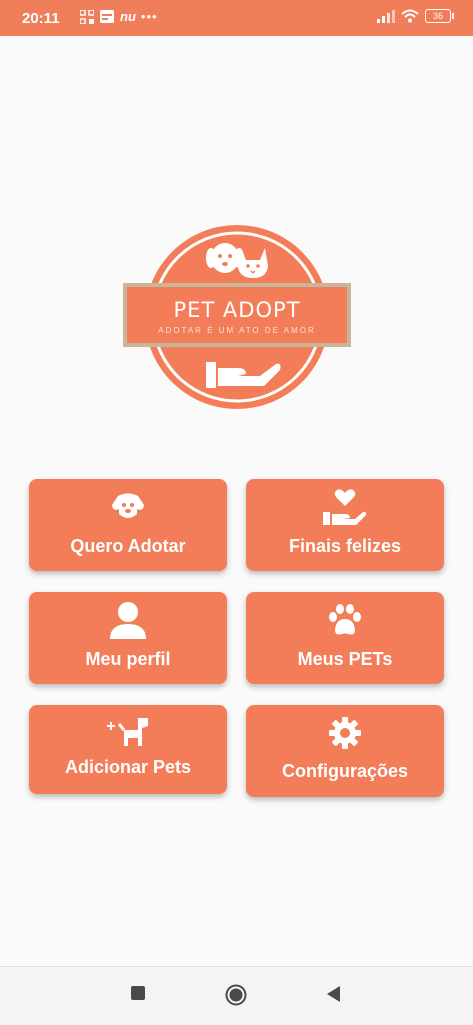 This screenshot has height=1025, width=473. What do you see at coordinates (237, 330) in the screenshot?
I see `logo-tagline: ADOTAR É UM ATO DE AMOR` at bounding box center [237, 330].